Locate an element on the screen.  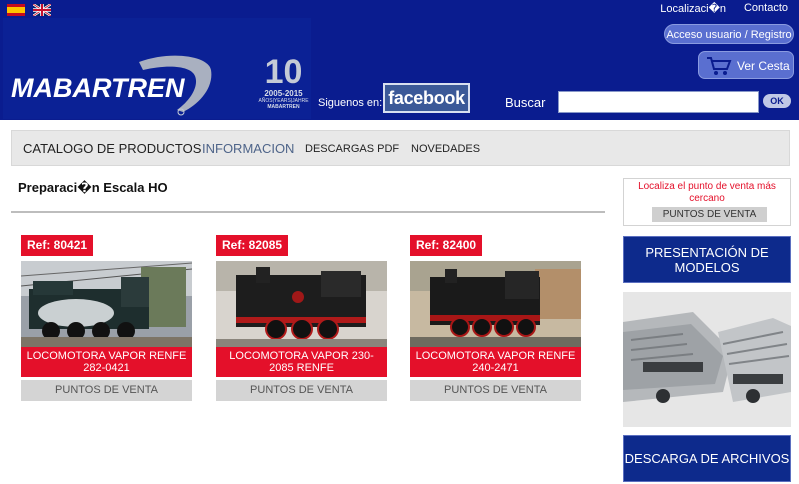
nav-item-informacion: INFORMACION is located at coordinates (248, 148).